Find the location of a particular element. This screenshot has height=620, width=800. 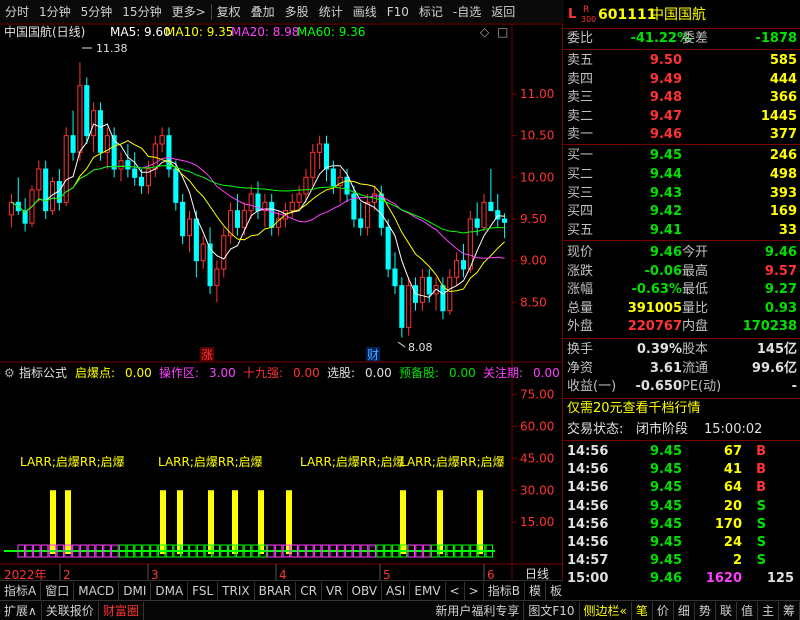

mark-button: 标记 is located at coordinates (431, 12).